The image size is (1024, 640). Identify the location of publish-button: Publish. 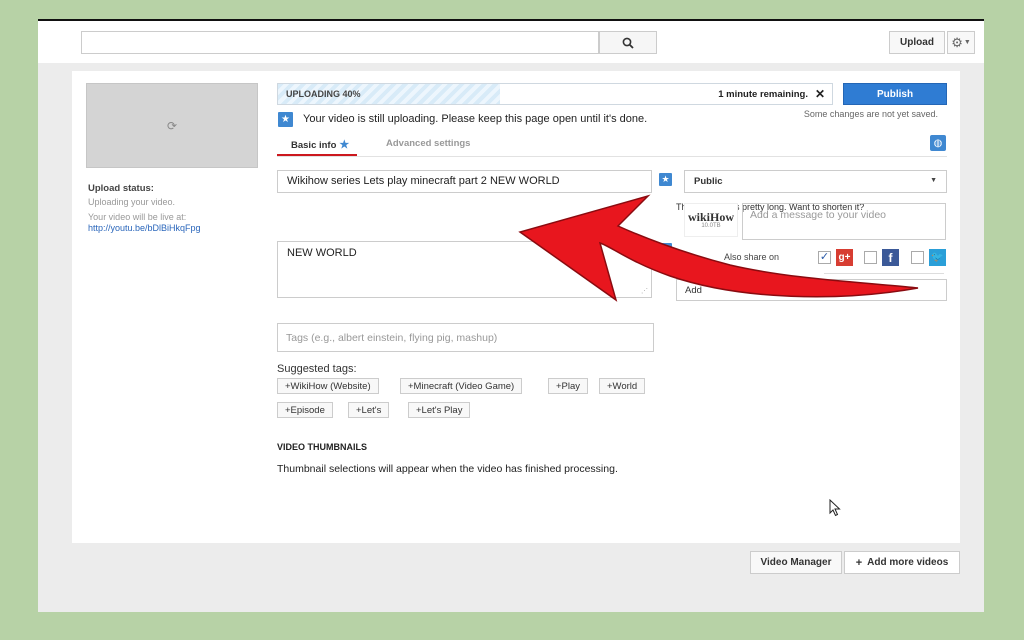
(895, 94).